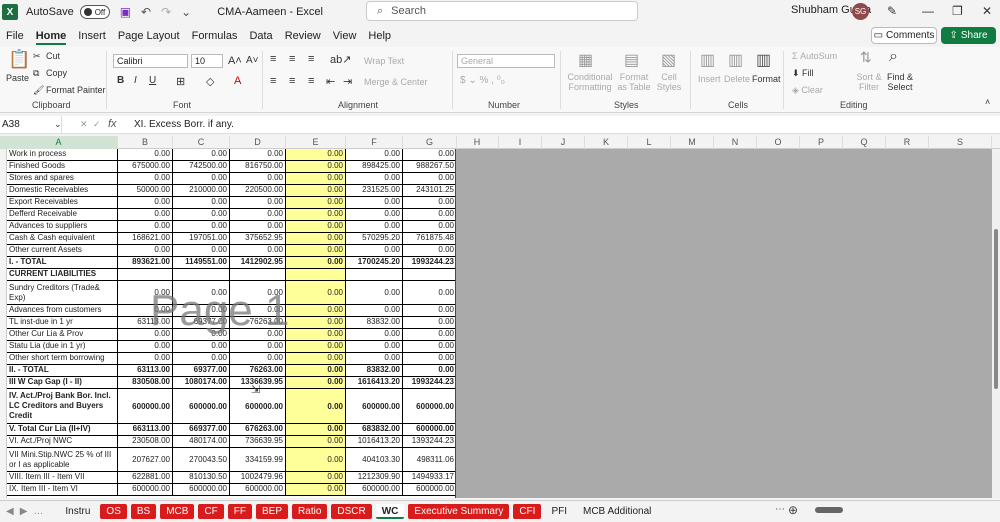 The width and height of the screenshot is (1000, 522). I want to click on cell-b: 230508.00, so click(145, 442).